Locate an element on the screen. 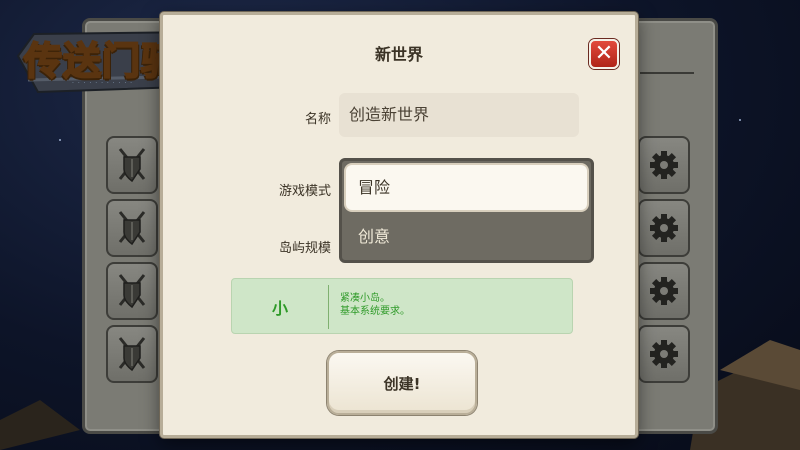 The height and width of the screenshot is (450, 800). island-size-desc-line1: 紧凑小岛。 is located at coordinates (365, 298).